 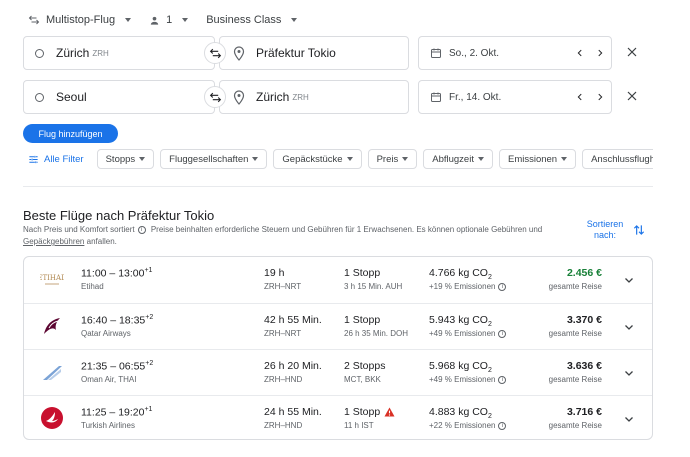 What do you see at coordinates (117, 366) in the screenshot?
I see `flight-times: 21:35 – 06:55+2` at bounding box center [117, 366].